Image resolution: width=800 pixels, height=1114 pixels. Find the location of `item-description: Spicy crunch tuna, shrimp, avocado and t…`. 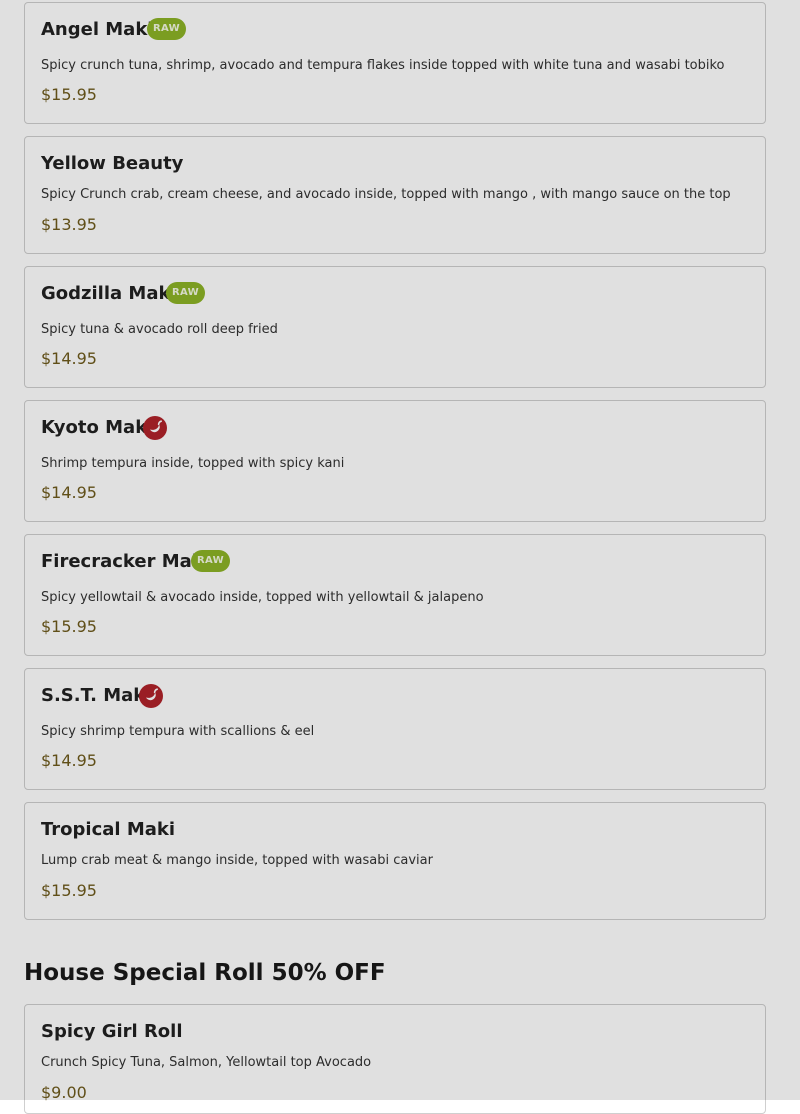

item-description: Spicy crunch tuna, shrimp, avocado and t… is located at coordinates (383, 65).